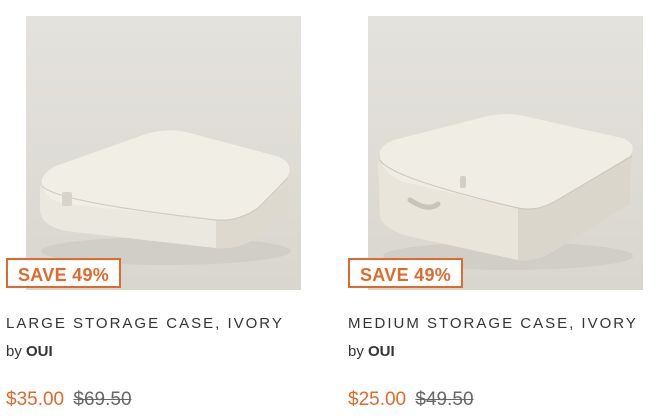  I want to click on regular-price: $49.50, so click(444, 399).